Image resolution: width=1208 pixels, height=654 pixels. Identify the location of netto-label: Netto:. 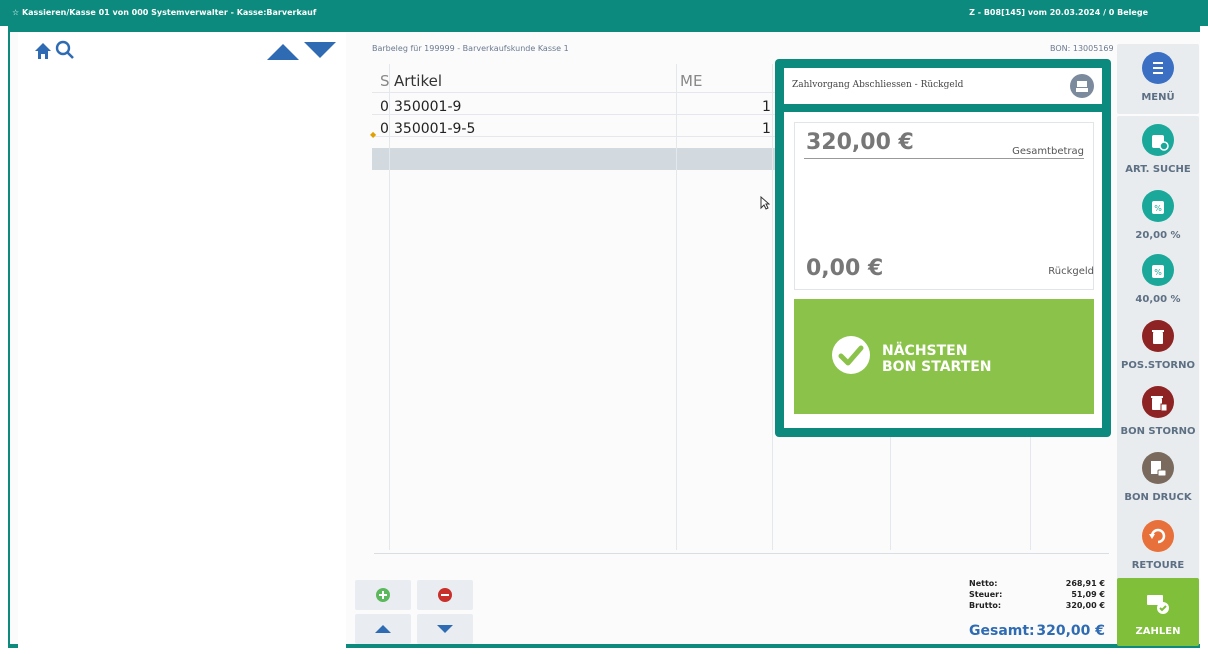
(983, 583).